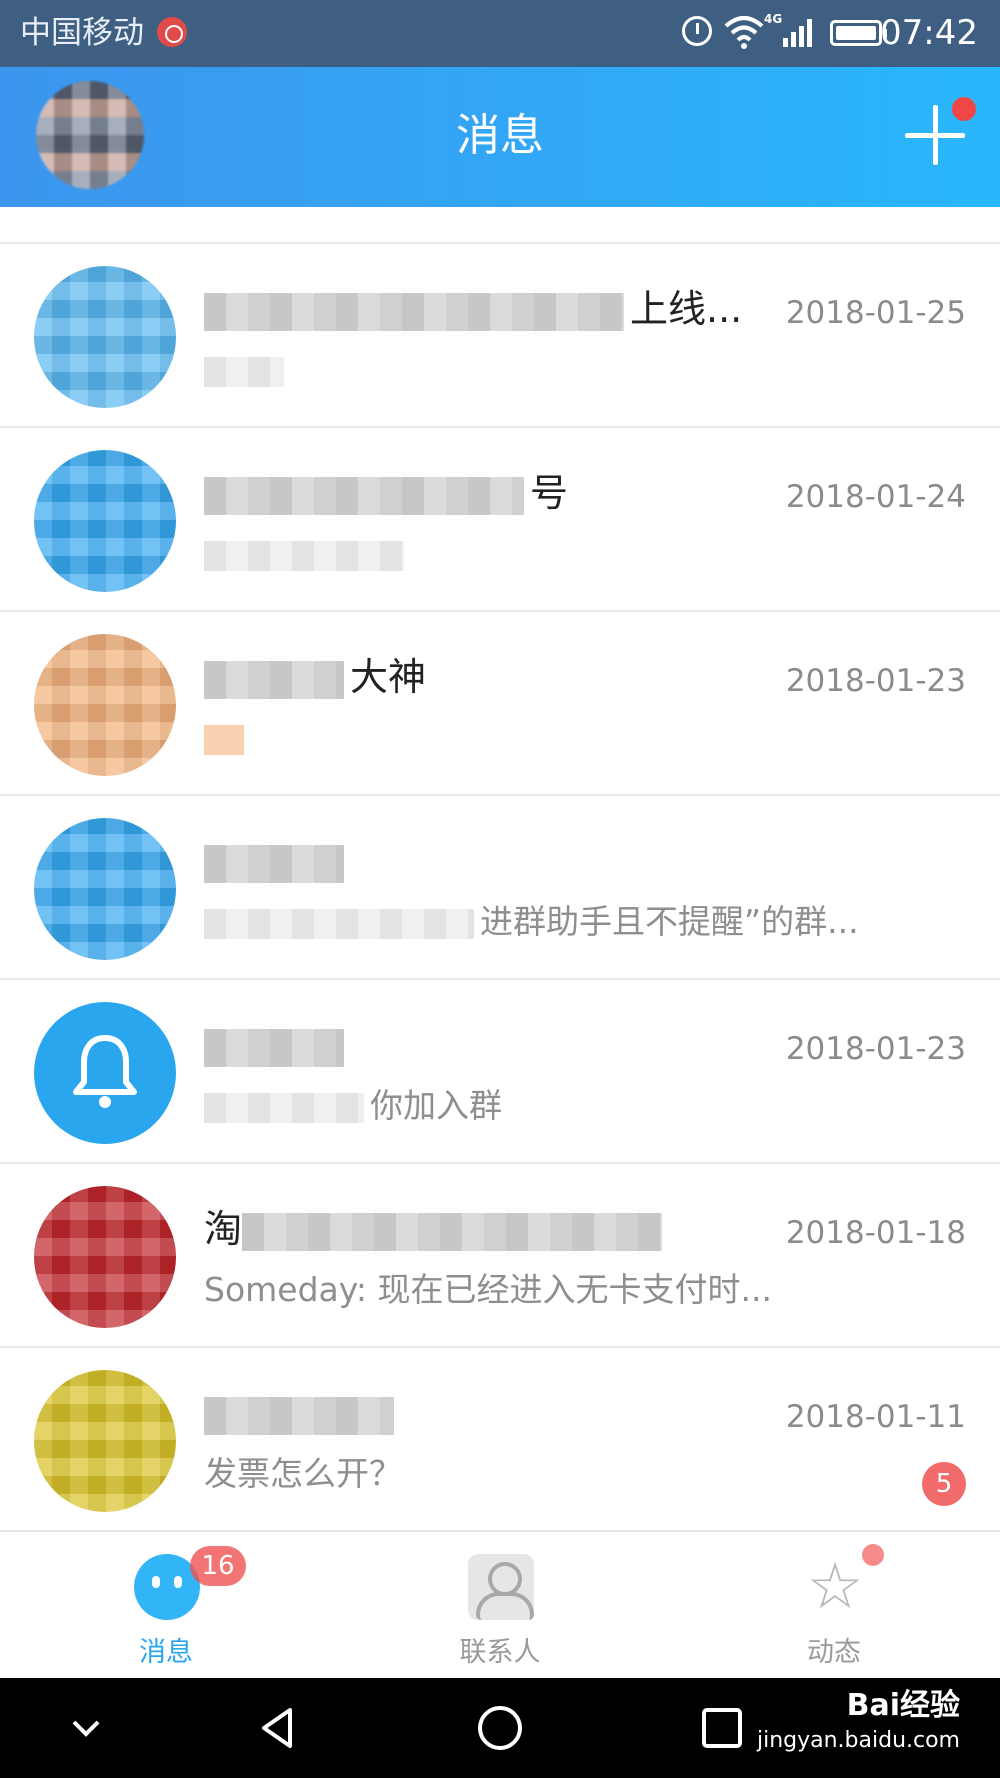 This screenshot has width=1000, height=1778. Describe the element at coordinates (858, 1740) in the screenshot. I see `watermark-url: jingyan.baidu.com` at that location.